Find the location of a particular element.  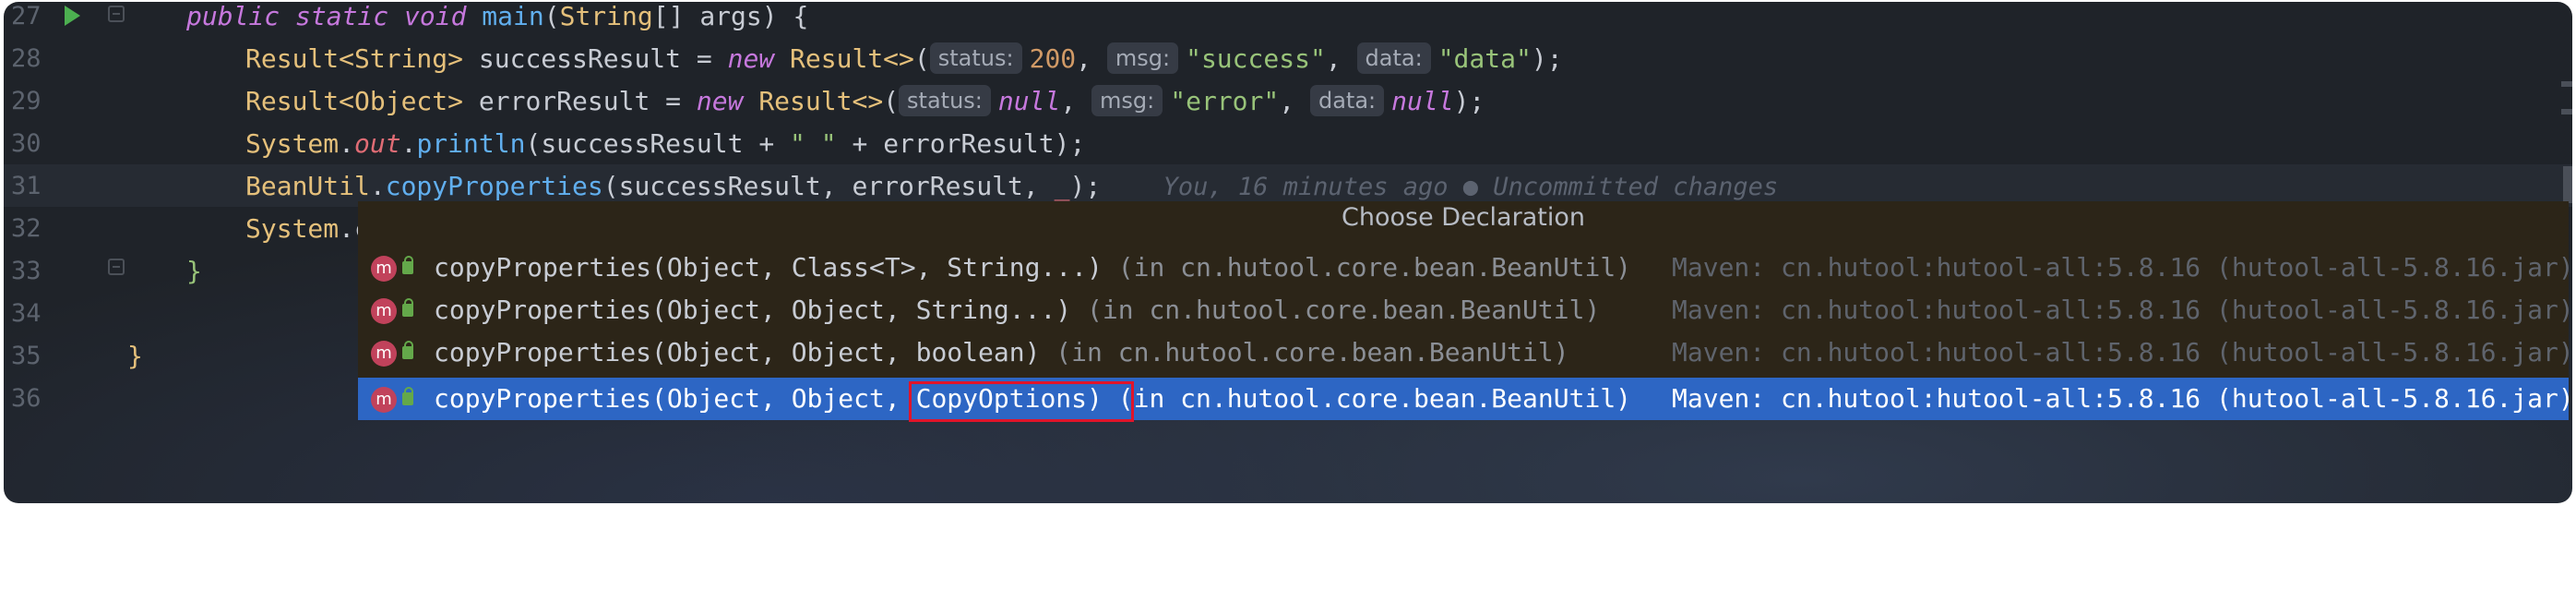

code-token: + errorResult); is located at coordinates (961, 143).